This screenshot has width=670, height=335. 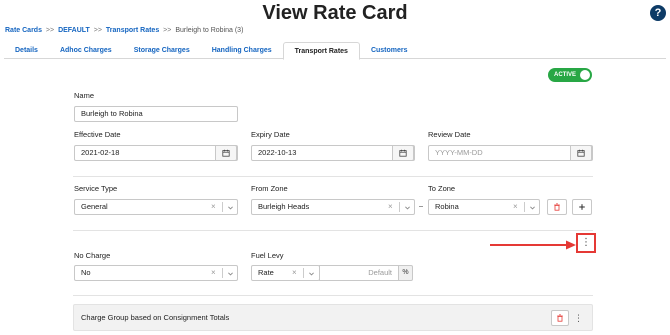 I want to click on toggle-knob, so click(x=585, y=75).